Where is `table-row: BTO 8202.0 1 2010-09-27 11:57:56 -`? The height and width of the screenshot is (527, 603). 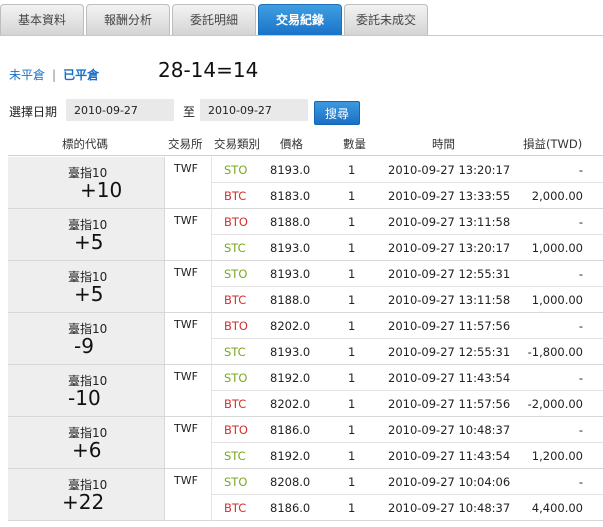 table-row: BTO 8202.0 1 2010-09-27 11:57:56 - is located at coordinates (407, 326).